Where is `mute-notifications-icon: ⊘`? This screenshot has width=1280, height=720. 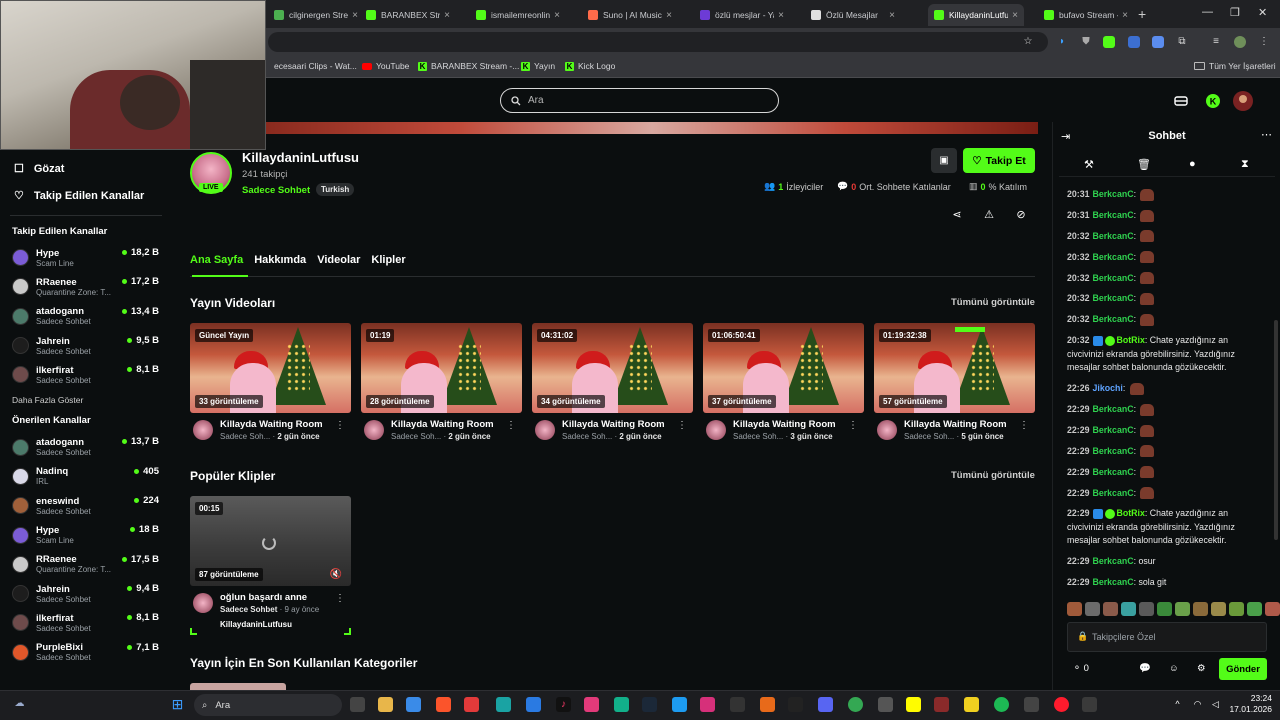
mute-notifications-icon: ⊘ is located at coordinates (1021, 215).